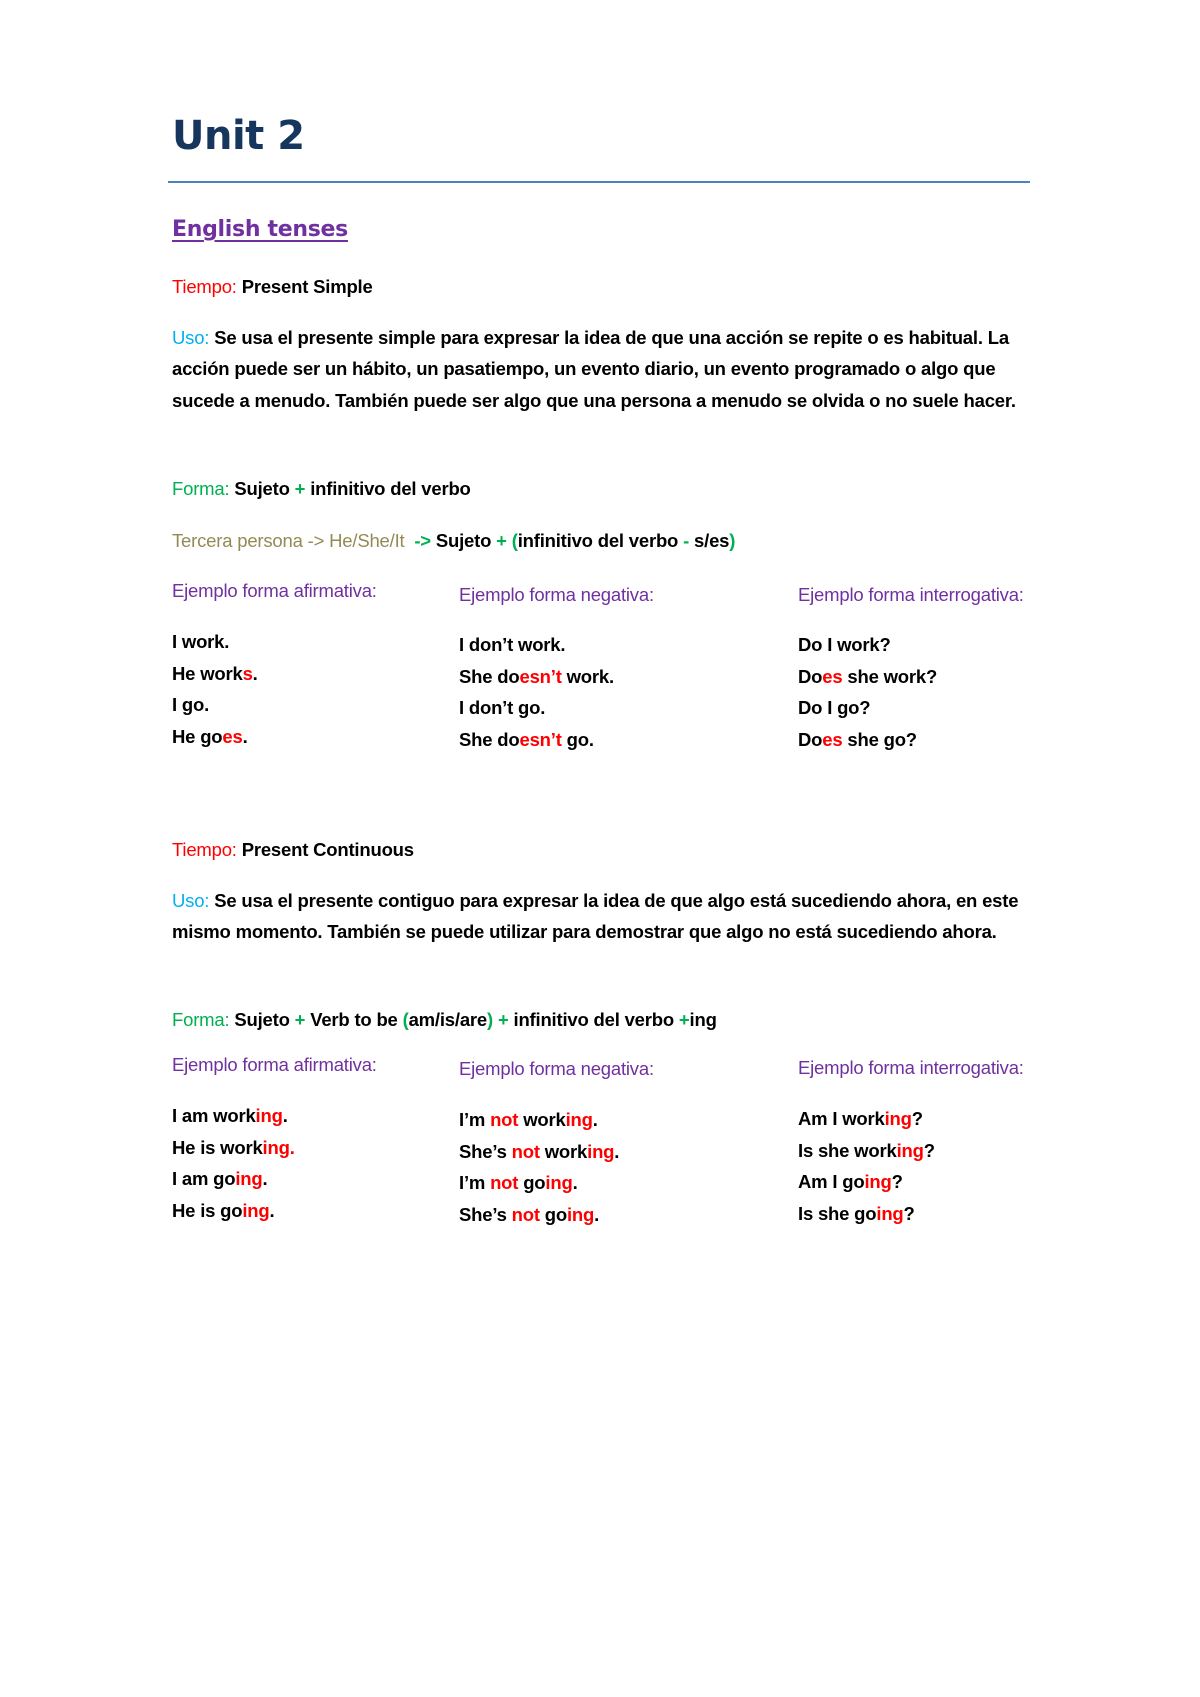 The height and width of the screenshot is (1697, 1200). What do you see at coordinates (260, 229) in the screenshot?
I see `section-heading: English tenses` at bounding box center [260, 229].